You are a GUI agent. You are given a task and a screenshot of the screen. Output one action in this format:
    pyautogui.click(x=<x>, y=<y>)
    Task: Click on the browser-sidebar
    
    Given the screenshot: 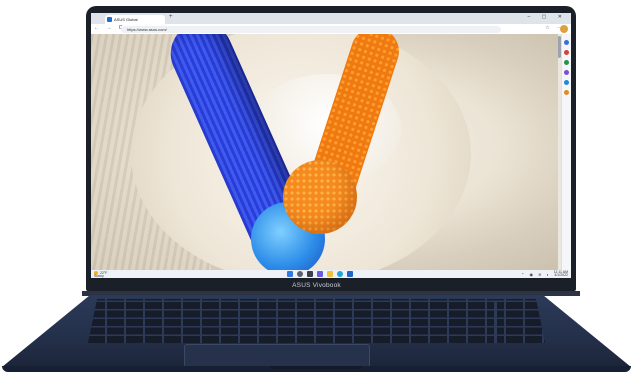 What is the action you would take?
    pyautogui.click(x=566, y=152)
    